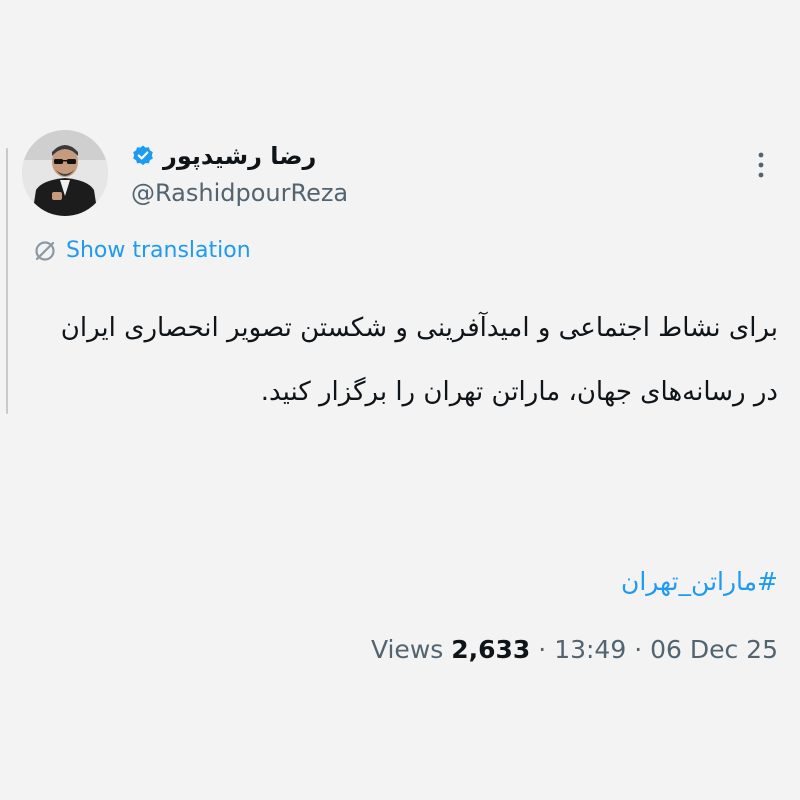  I want to click on more-options-button, so click(761, 165).